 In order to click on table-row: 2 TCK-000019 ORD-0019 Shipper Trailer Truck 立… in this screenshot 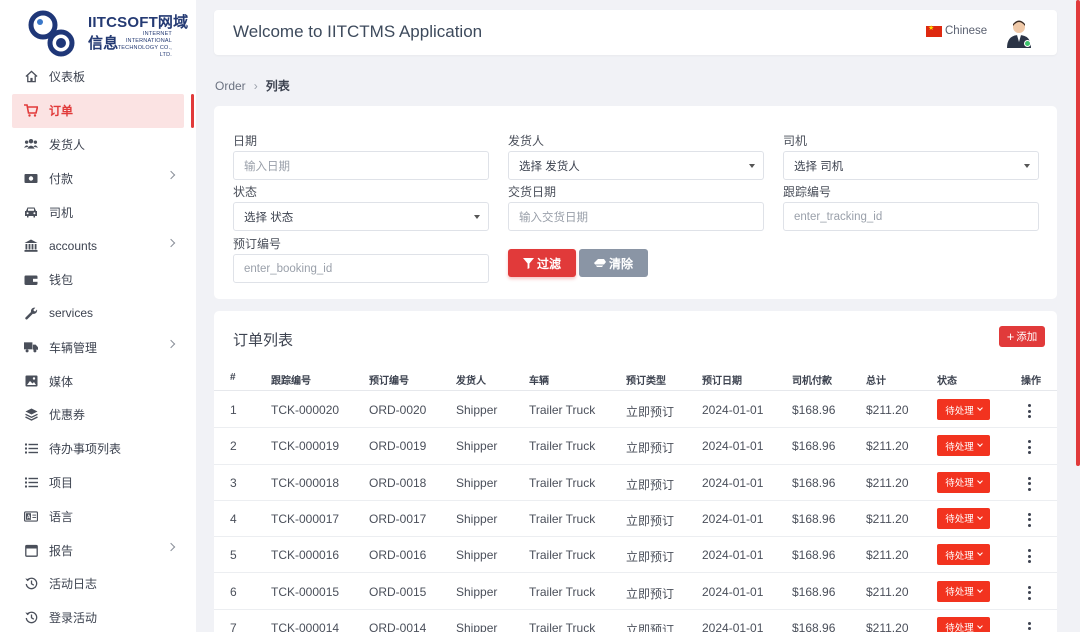, I will do `click(635, 446)`.